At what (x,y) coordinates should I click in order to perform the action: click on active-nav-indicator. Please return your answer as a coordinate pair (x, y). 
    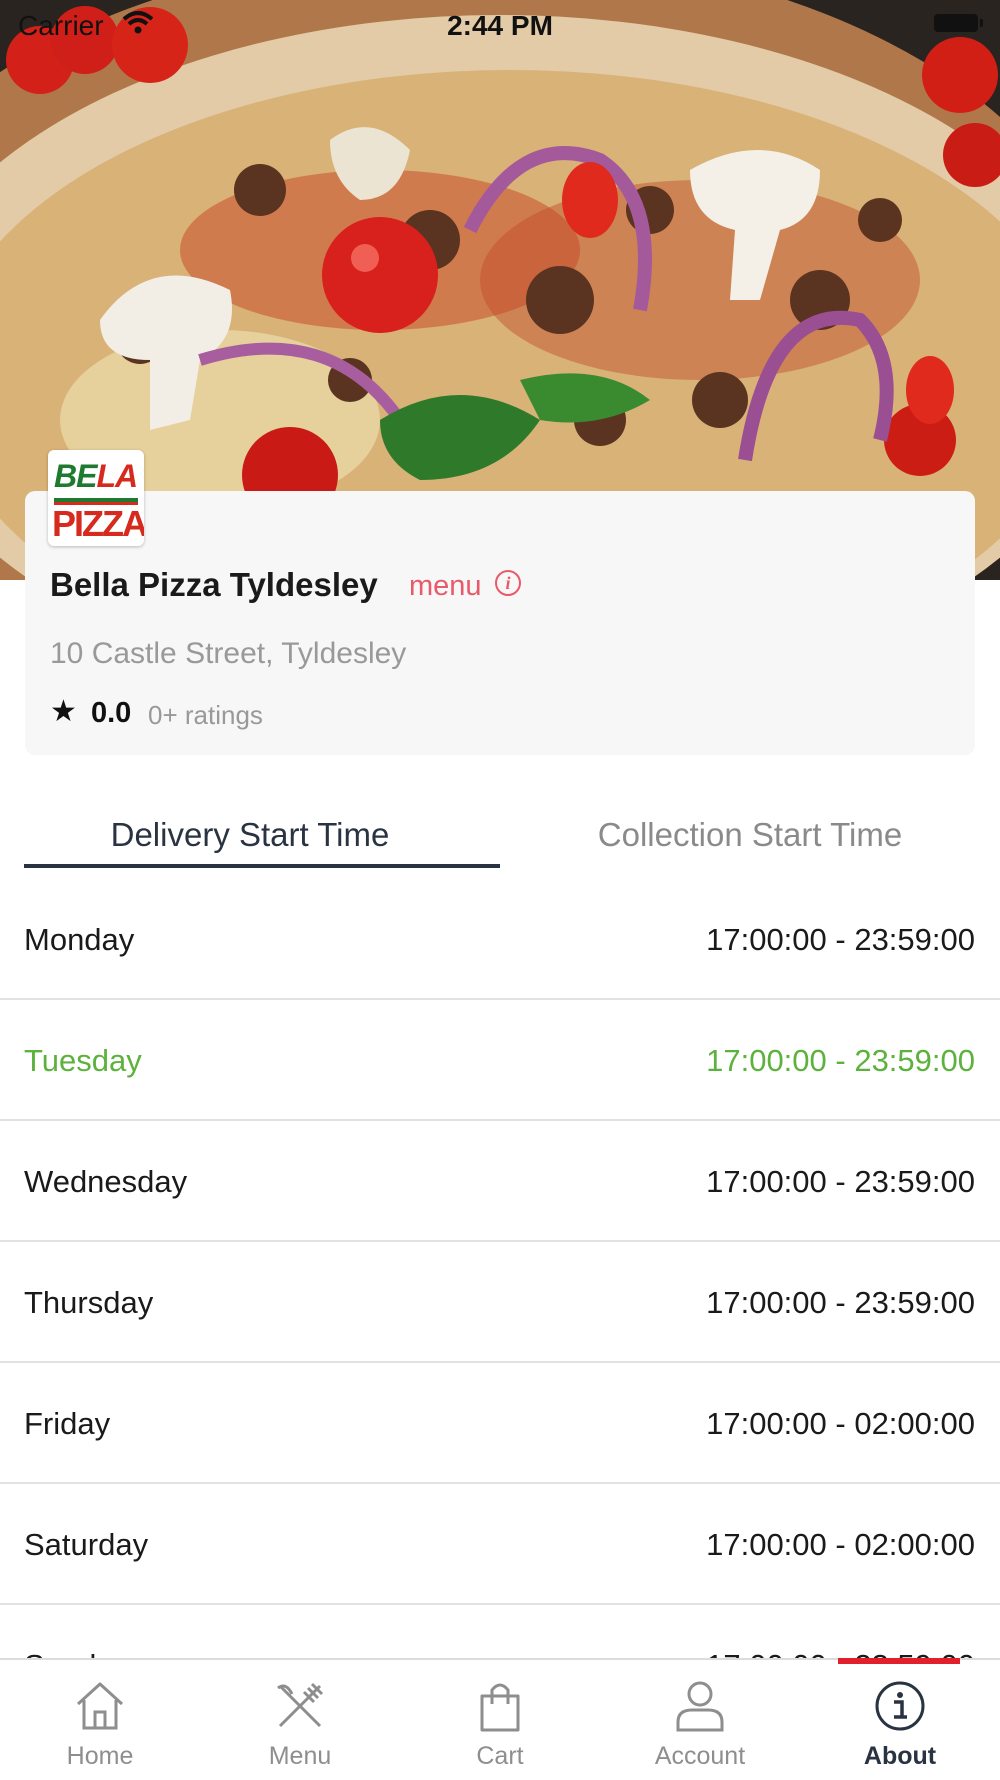
    Looking at the image, I should click on (899, 1661).